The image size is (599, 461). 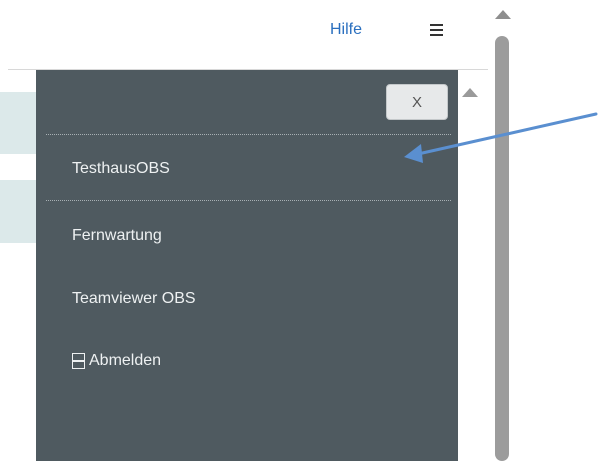 I want to click on menu-item-logout: Abmelden, so click(x=116, y=361).